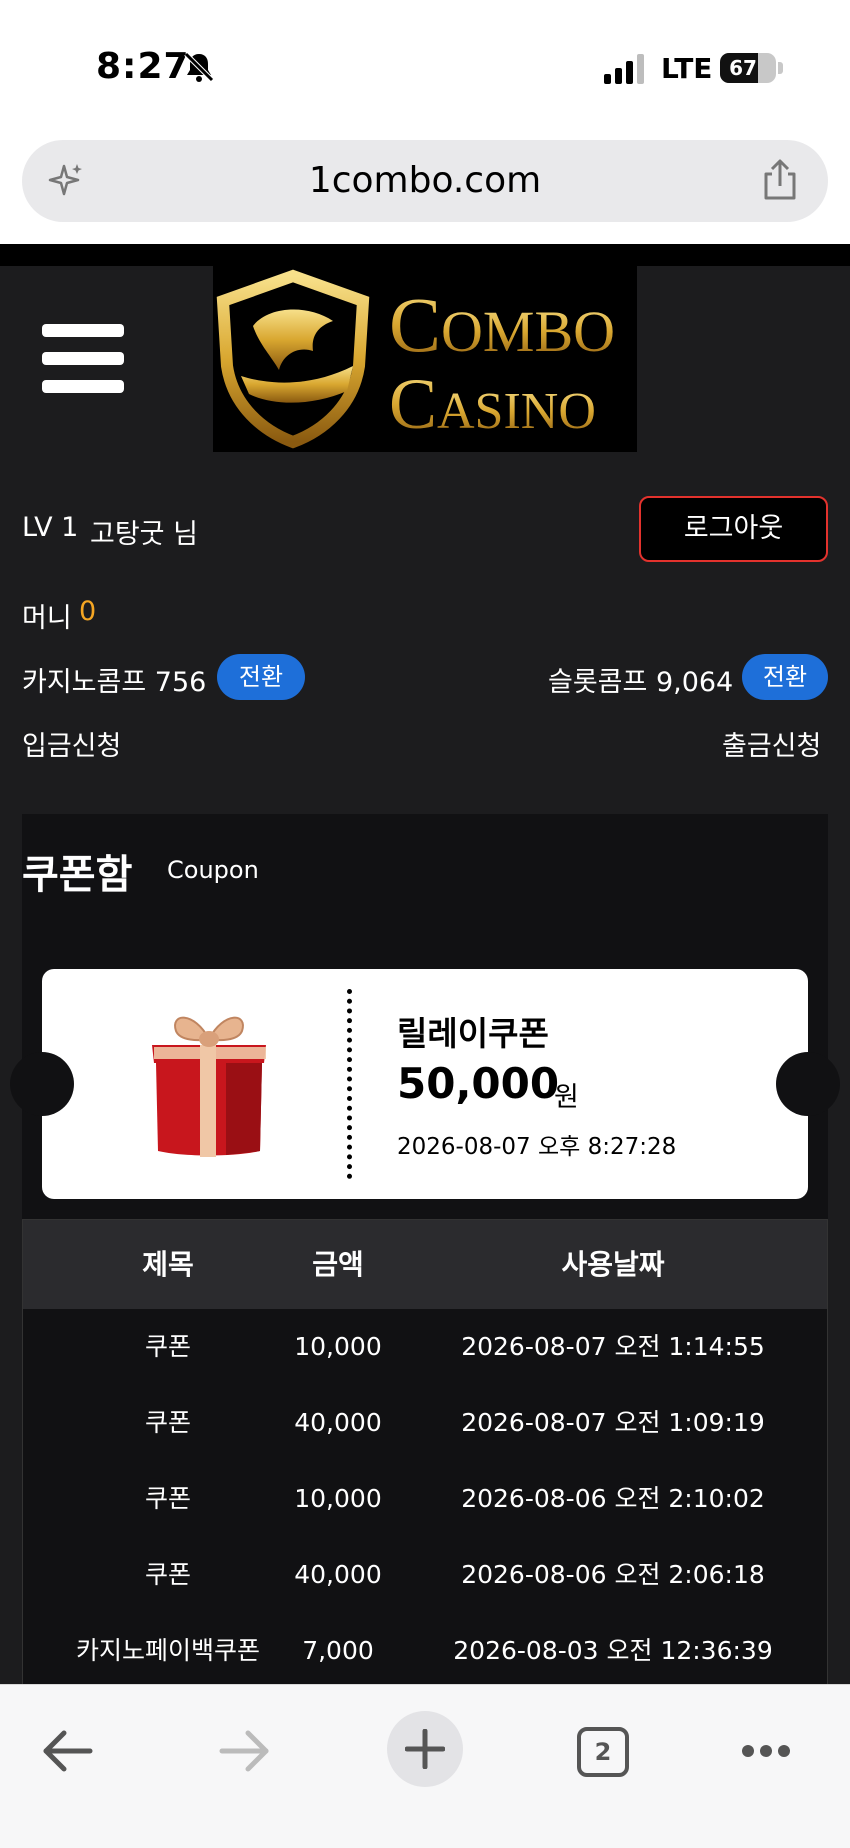 The height and width of the screenshot is (1848, 850). Describe the element at coordinates (143, 66) in the screenshot. I see `status-time: 8:27` at that location.